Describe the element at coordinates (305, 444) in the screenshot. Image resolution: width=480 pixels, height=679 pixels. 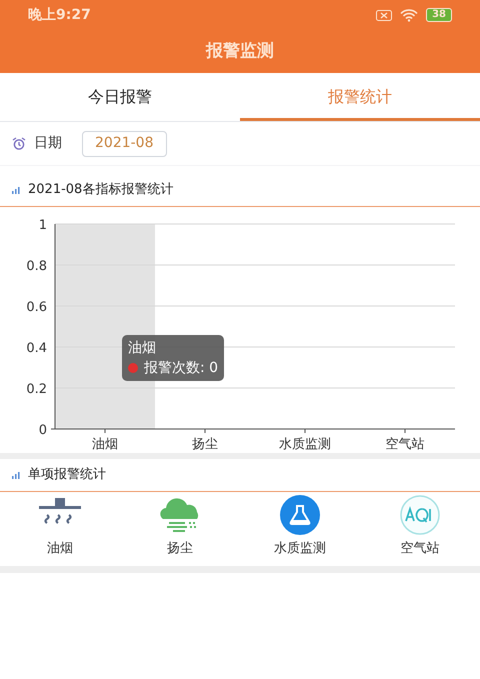
I see `x-tick-label: 水质监测` at that location.